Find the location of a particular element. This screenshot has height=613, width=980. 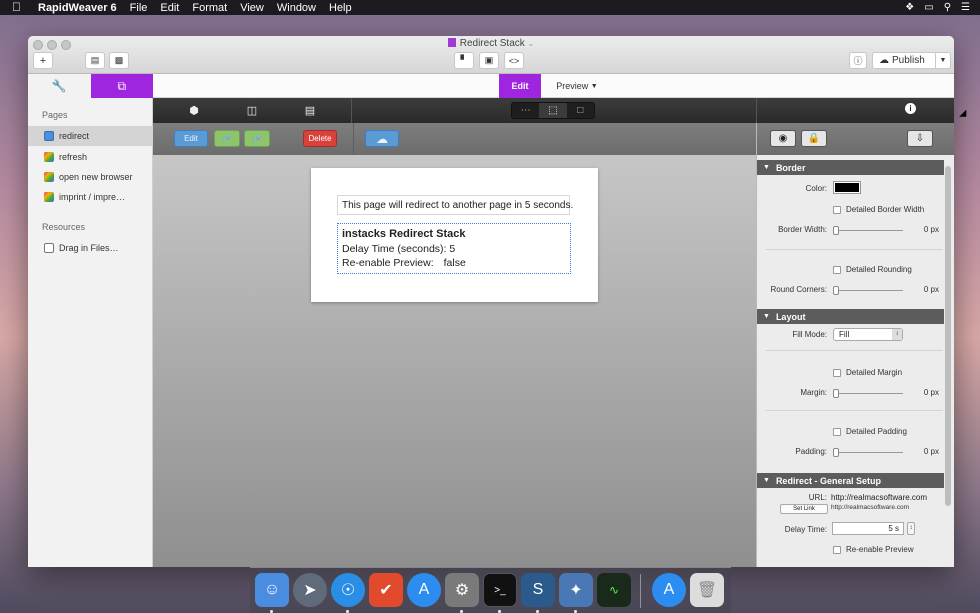

padding-value: 0 px is located at coordinates (931, 451).